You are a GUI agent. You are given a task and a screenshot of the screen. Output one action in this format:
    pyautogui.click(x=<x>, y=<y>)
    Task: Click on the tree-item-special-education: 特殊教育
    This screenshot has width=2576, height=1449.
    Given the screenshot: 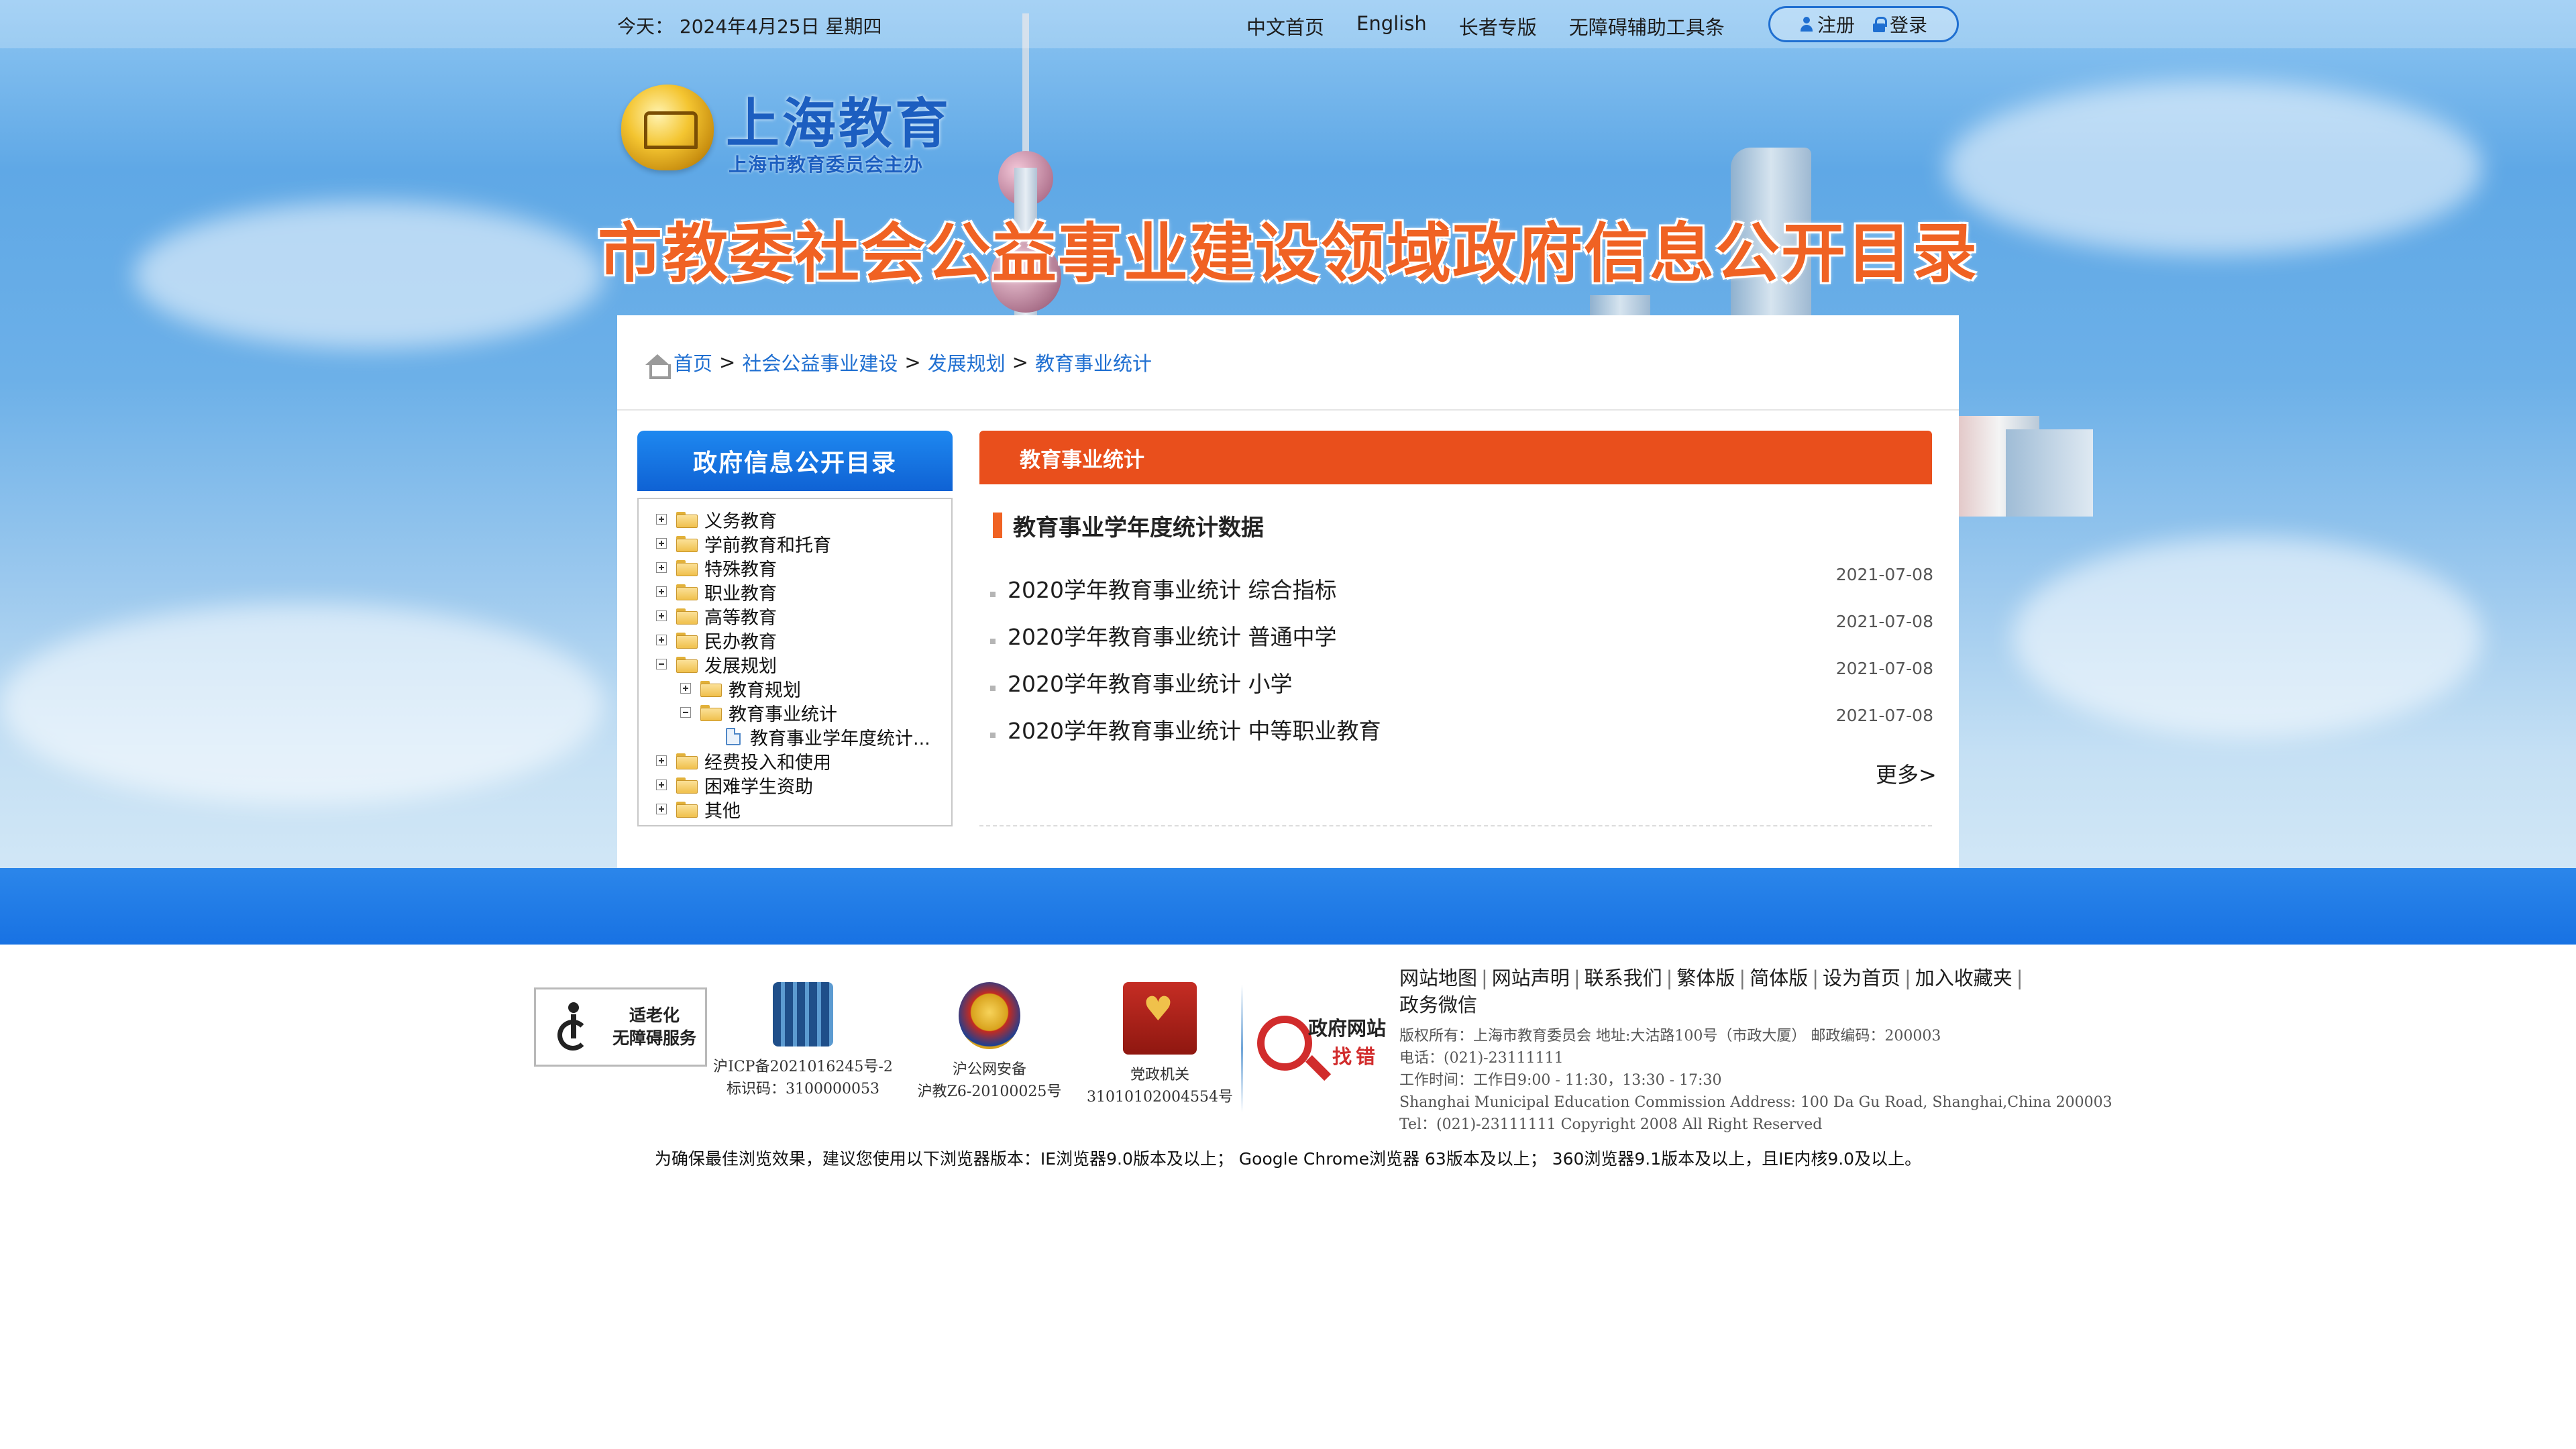 What is the action you would take?
    pyautogui.click(x=795, y=567)
    